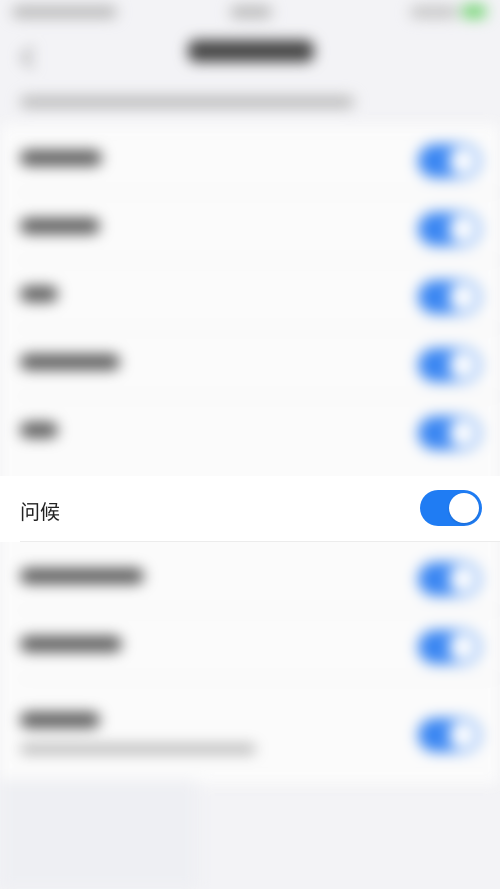 The image size is (500, 889). Describe the element at coordinates (474, 11) in the screenshot. I see `battery-icon` at that location.